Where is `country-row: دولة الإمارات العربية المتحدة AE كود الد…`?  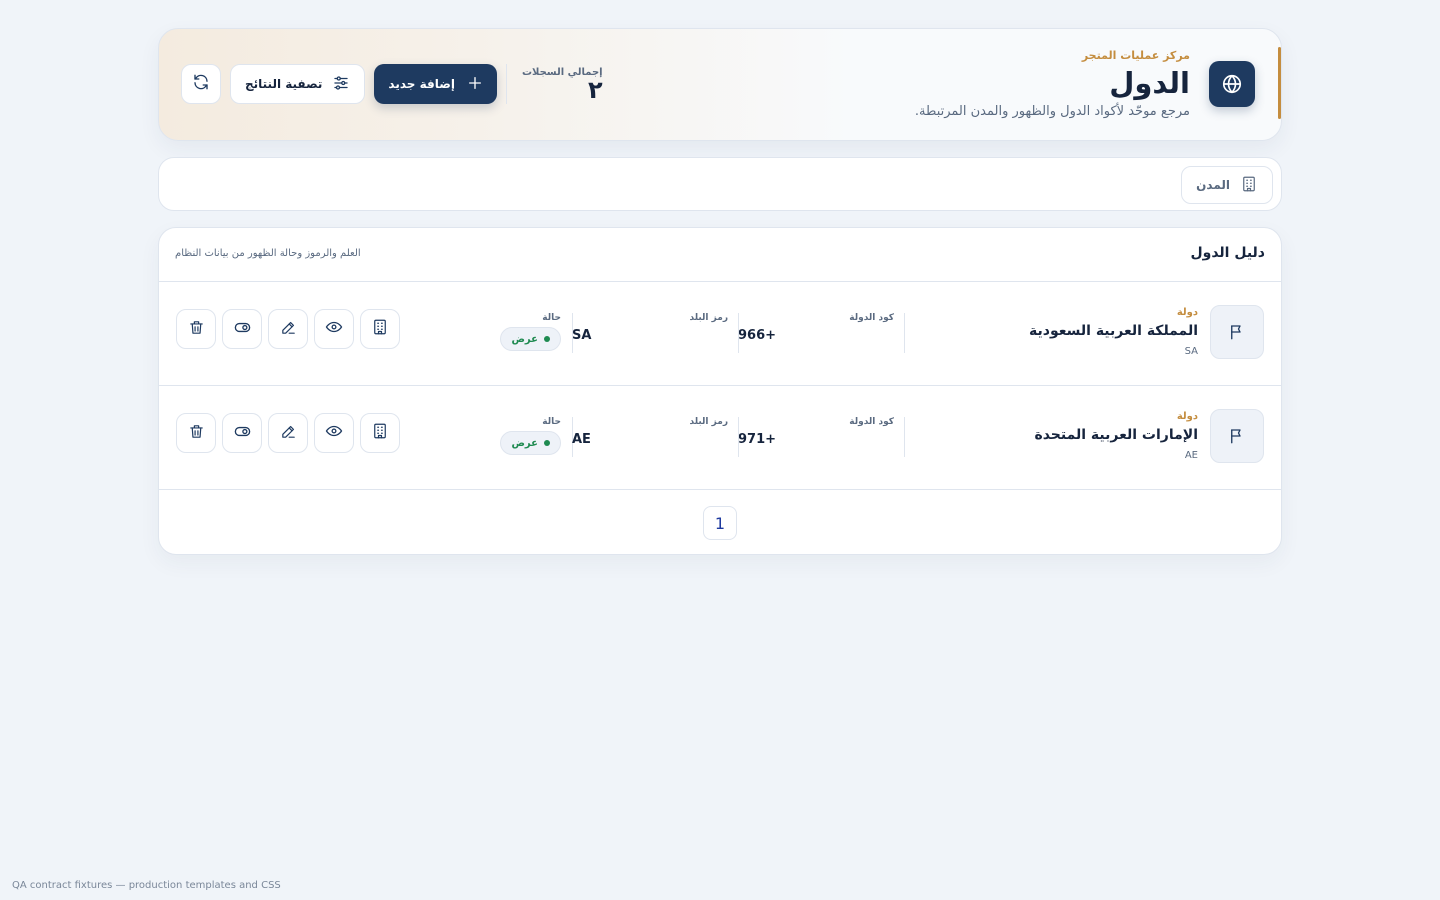 country-row: دولة الإمارات العربية المتحدة AE كود الد… is located at coordinates (720, 438).